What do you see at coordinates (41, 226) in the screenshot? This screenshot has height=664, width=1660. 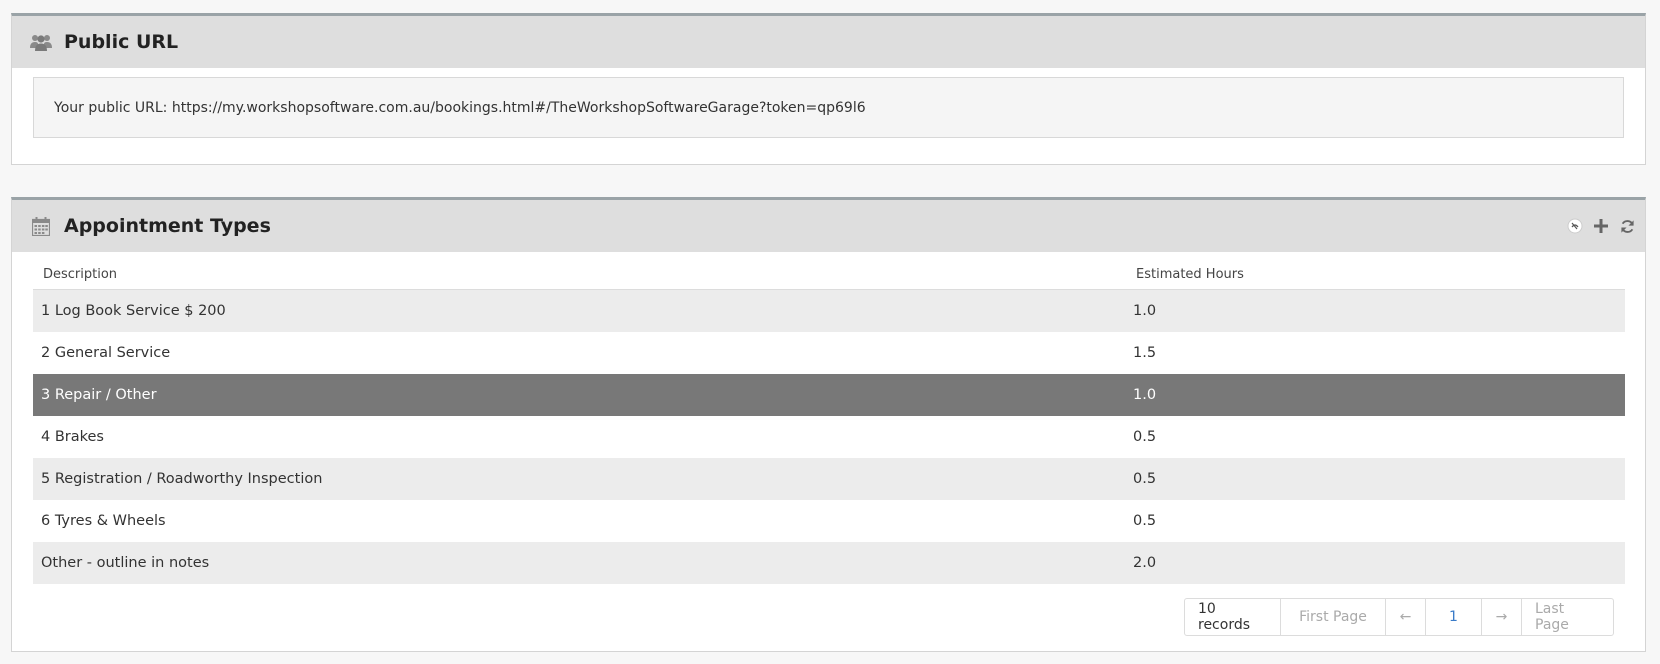 I see `calendar-icon` at bounding box center [41, 226].